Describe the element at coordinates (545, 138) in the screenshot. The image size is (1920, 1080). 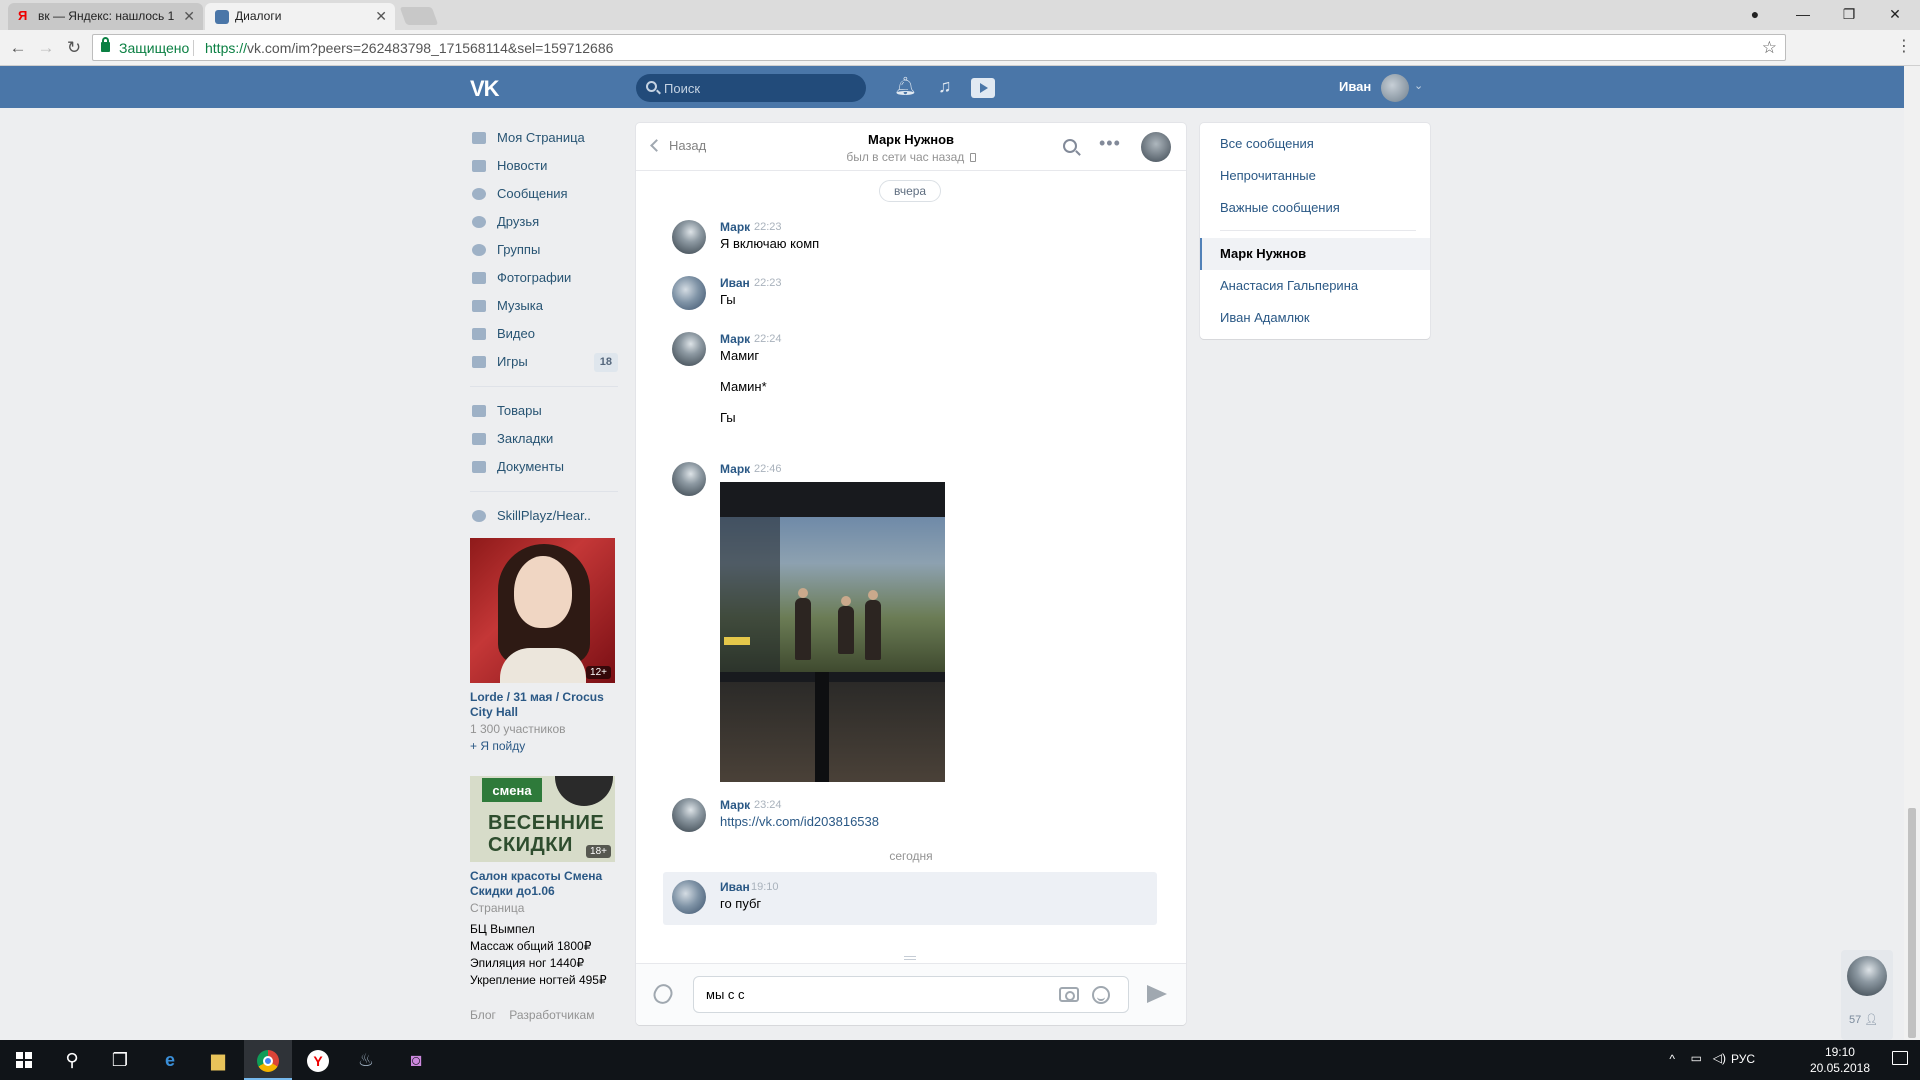
I see `nav-item-my-page: Моя Страница` at that location.